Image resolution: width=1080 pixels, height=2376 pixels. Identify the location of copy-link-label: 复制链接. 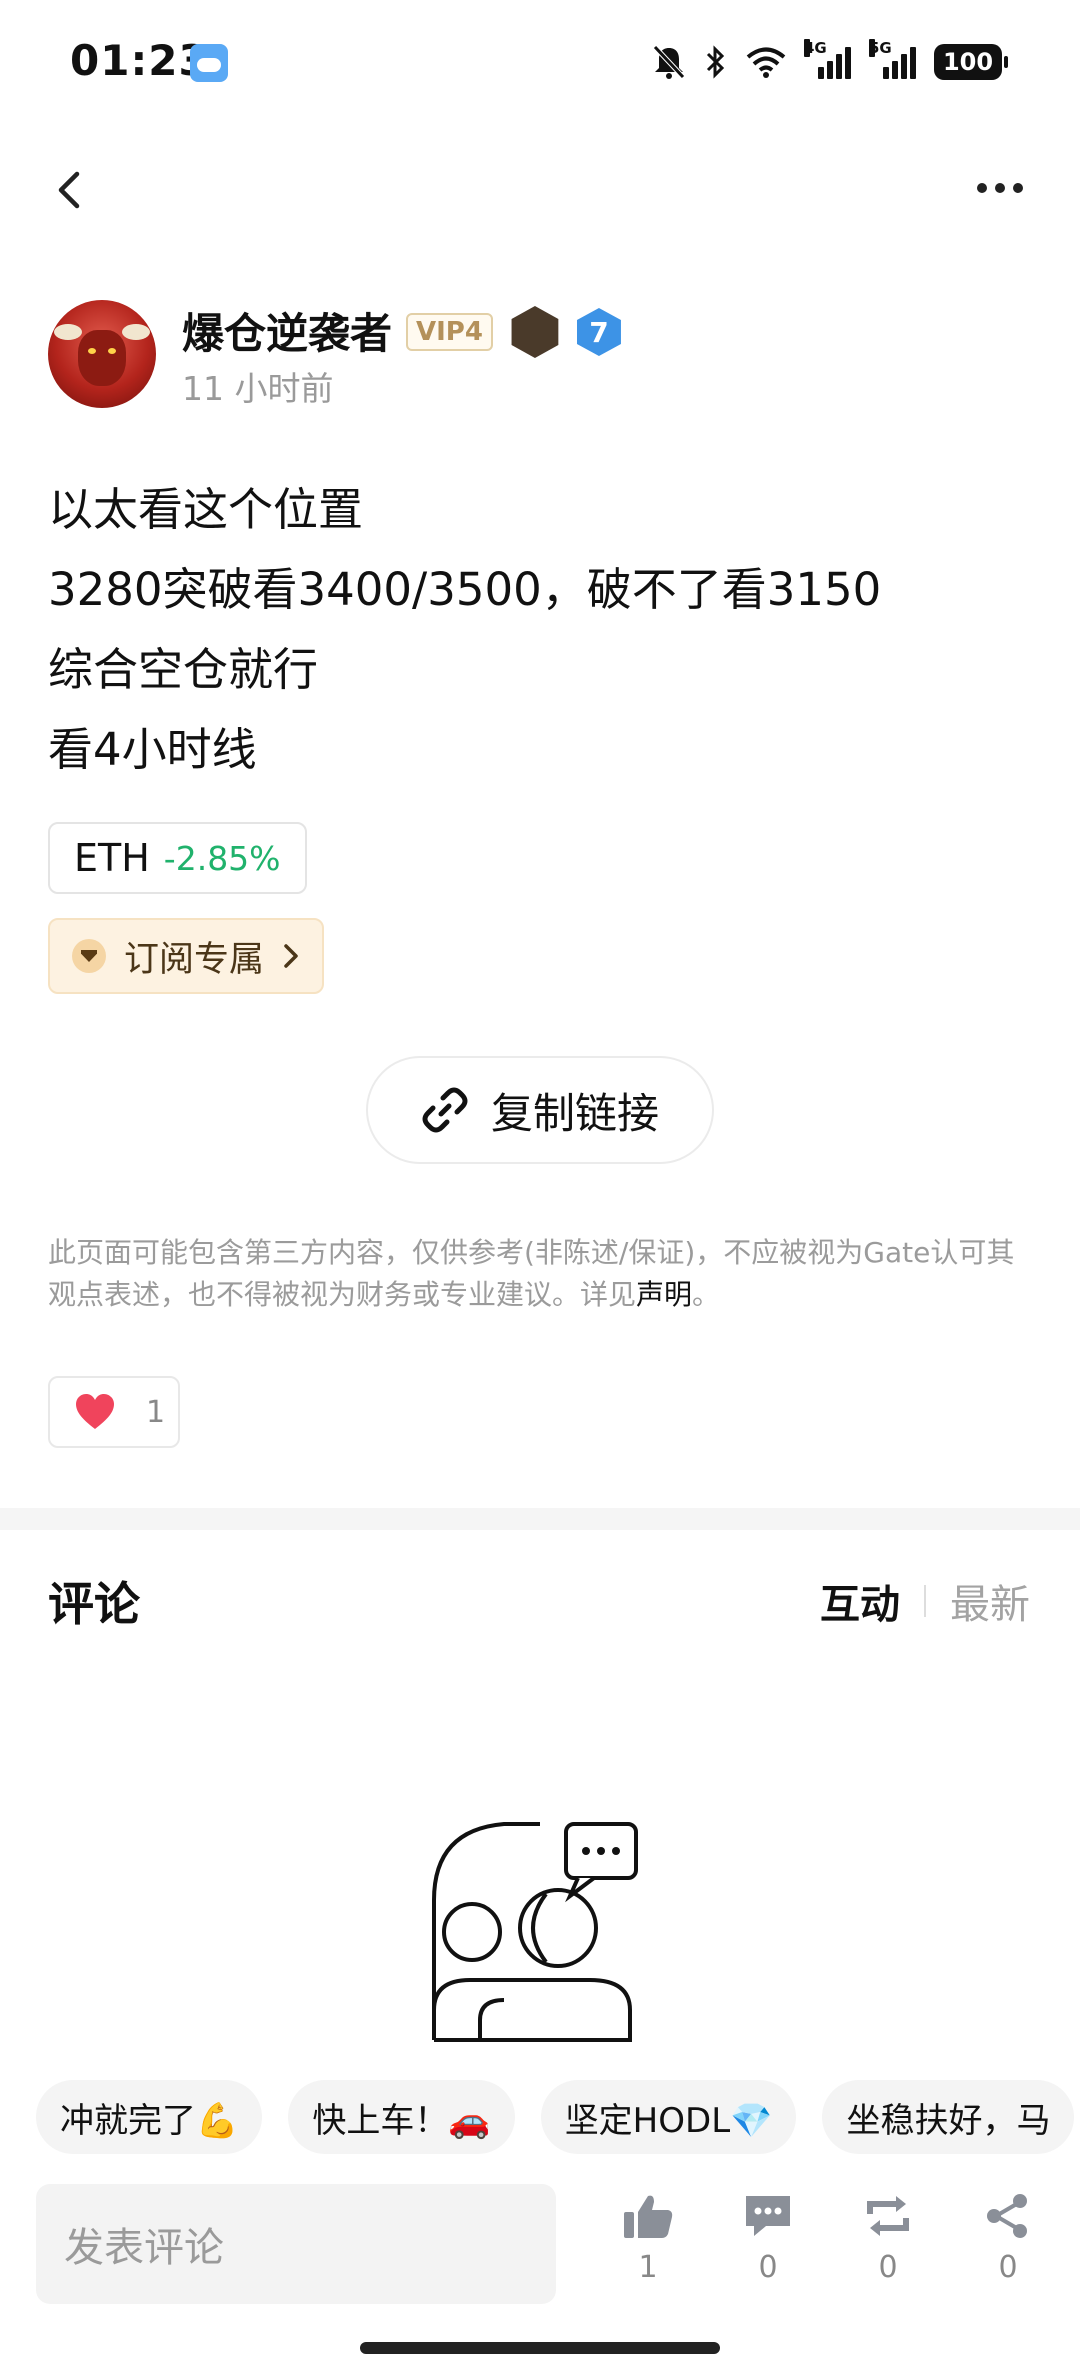
(574, 1113).